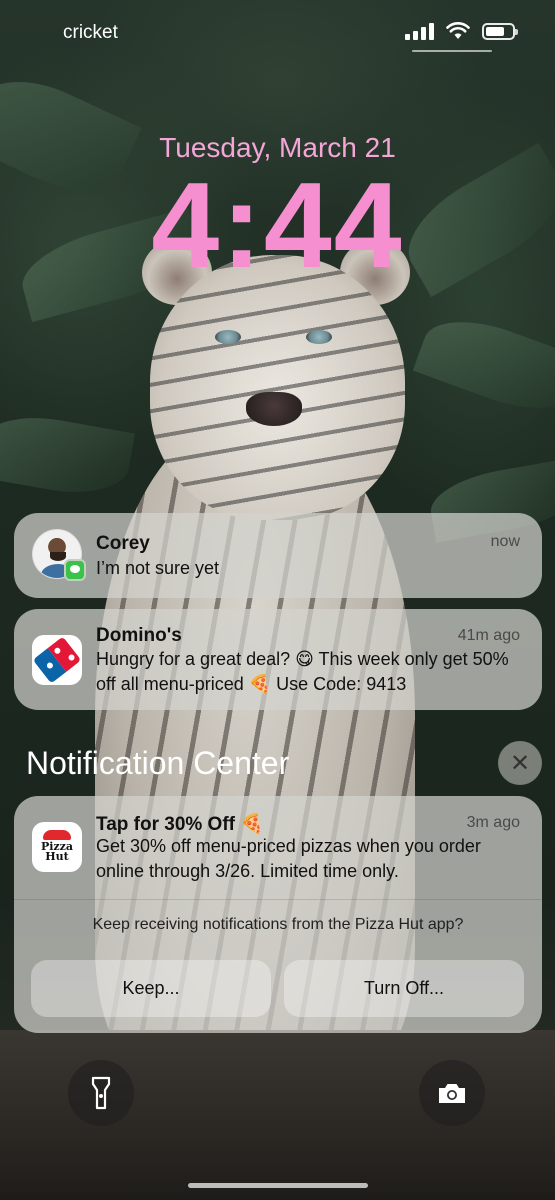 The image size is (555, 1200). Describe the element at coordinates (278, 1185) in the screenshot. I see `home-indicator` at that location.